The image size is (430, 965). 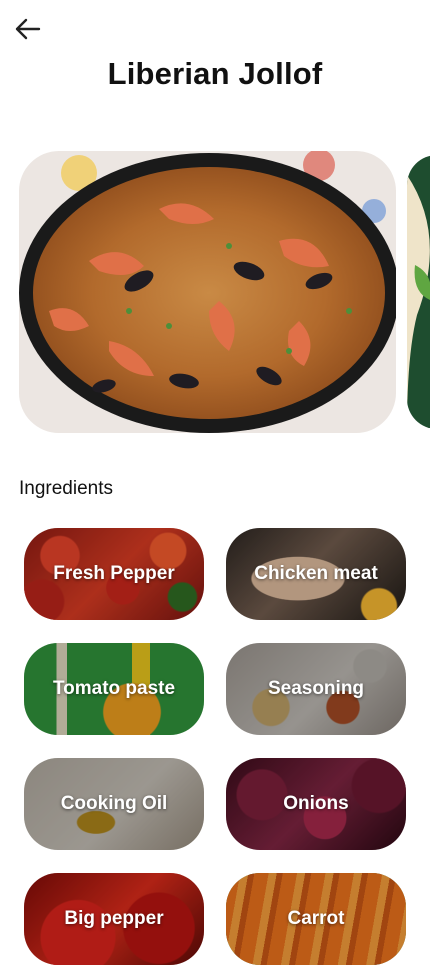 What do you see at coordinates (215, 73) in the screenshot?
I see `page-title: Liberian Jollof` at bounding box center [215, 73].